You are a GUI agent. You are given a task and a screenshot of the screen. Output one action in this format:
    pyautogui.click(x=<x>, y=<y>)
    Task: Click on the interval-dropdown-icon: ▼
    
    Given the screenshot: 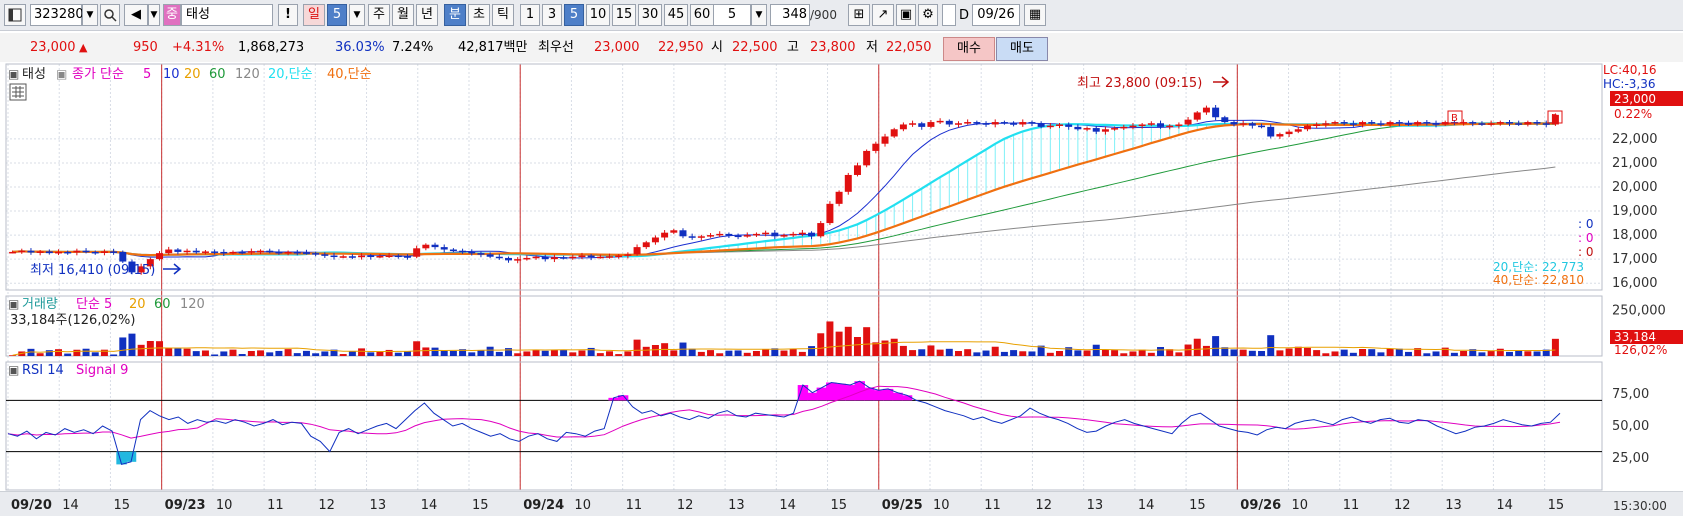 What is the action you would take?
    pyautogui.click(x=759, y=15)
    